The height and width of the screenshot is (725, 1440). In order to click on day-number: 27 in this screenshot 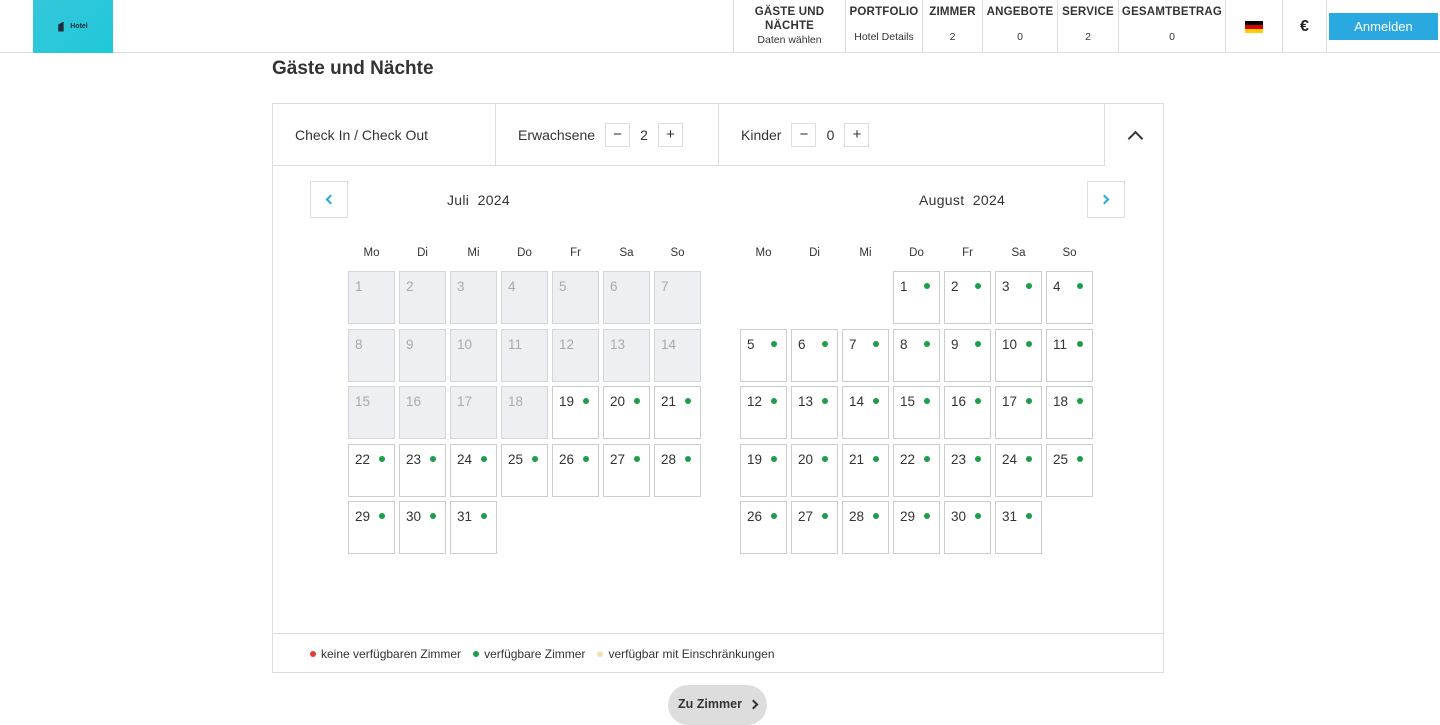, I will do `click(618, 459)`.